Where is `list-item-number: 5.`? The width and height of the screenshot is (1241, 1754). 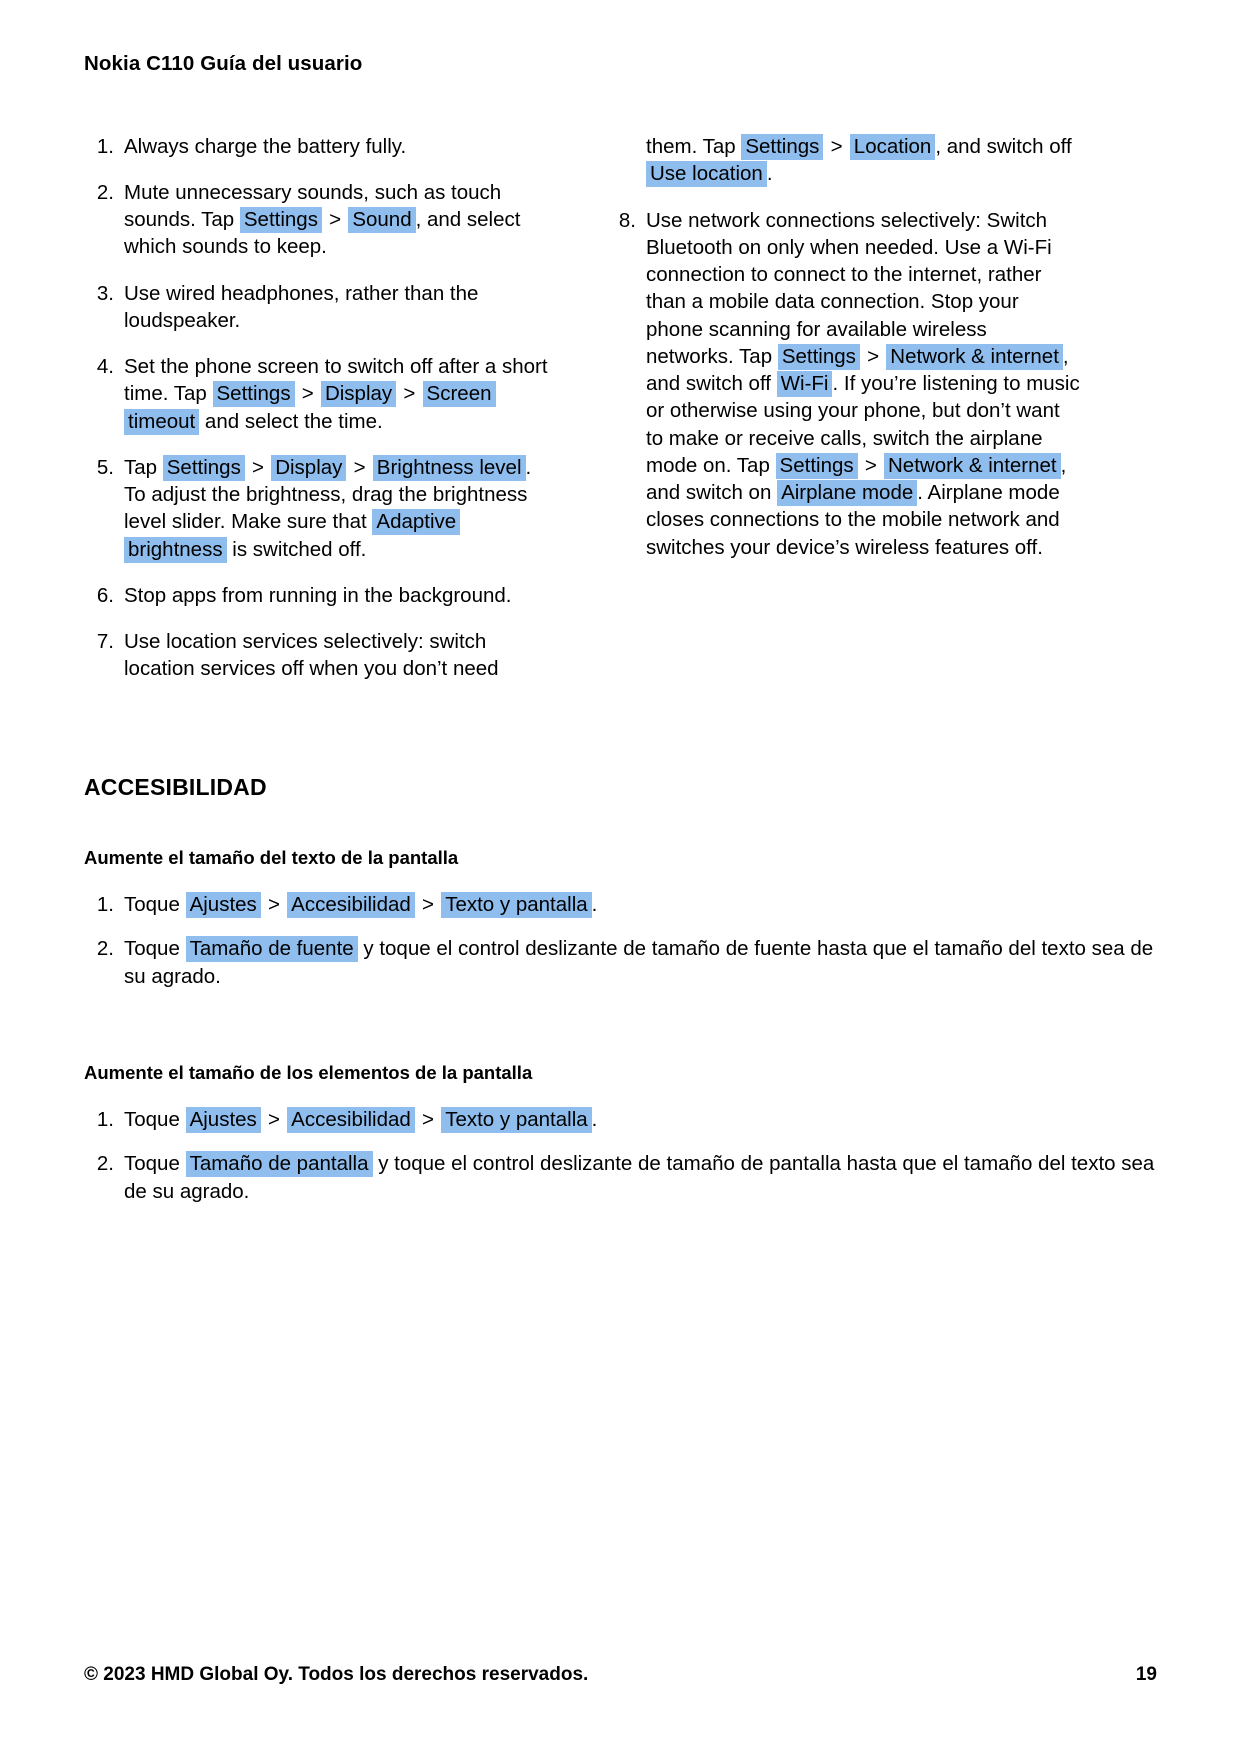 list-item-number: 5. is located at coordinates (105, 467).